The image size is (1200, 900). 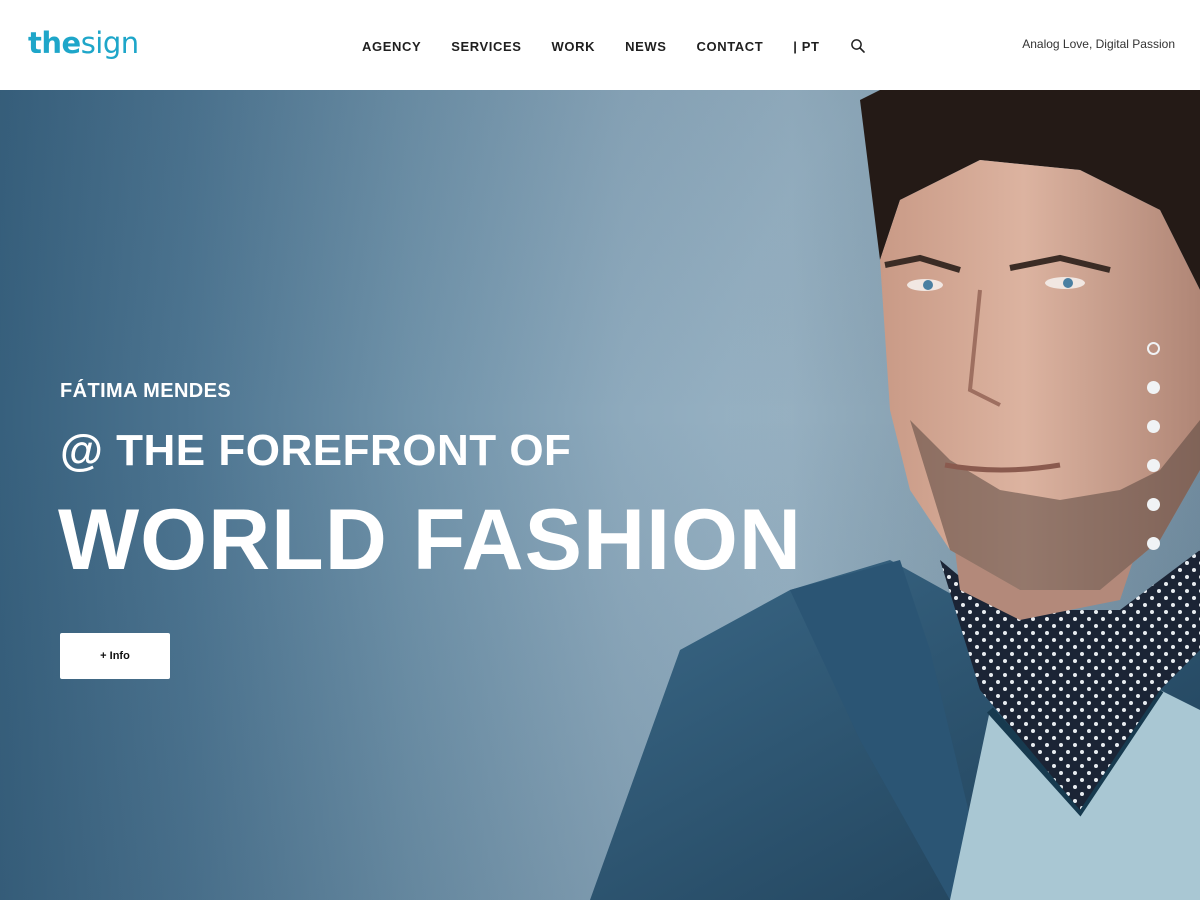 What do you see at coordinates (115, 656) in the screenshot?
I see `info-button: + Info` at bounding box center [115, 656].